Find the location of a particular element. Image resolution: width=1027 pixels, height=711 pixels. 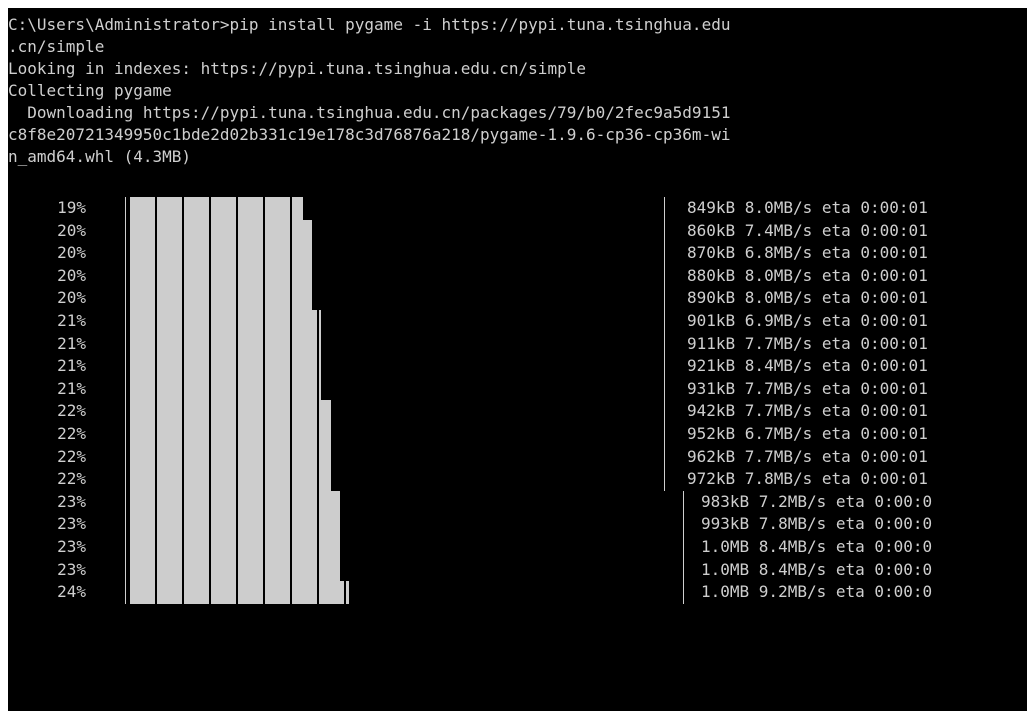

progress-row: 20% 890kB 8.0MB/s eta 0:00:01 is located at coordinates (517, 298).